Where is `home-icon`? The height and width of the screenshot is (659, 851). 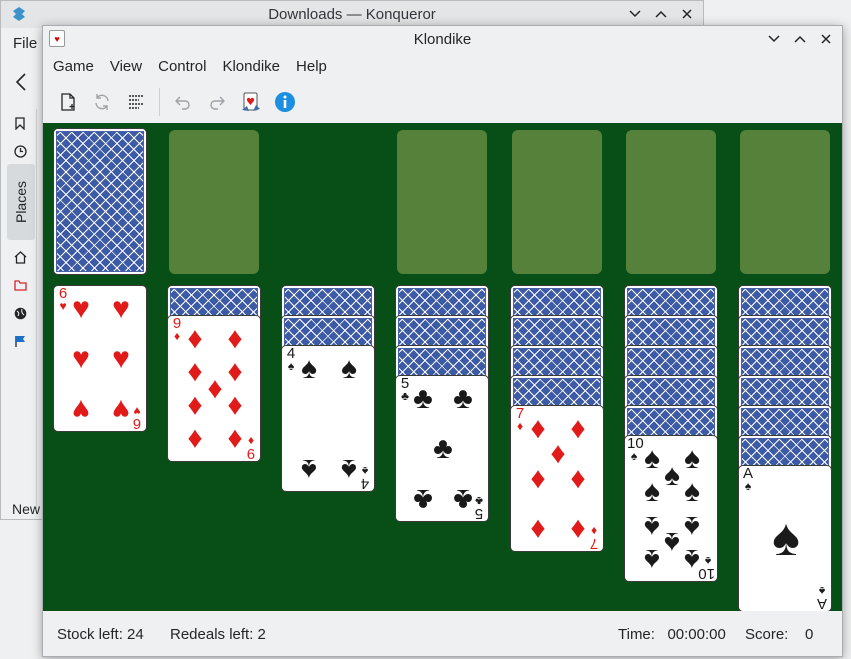 home-icon is located at coordinates (20, 257).